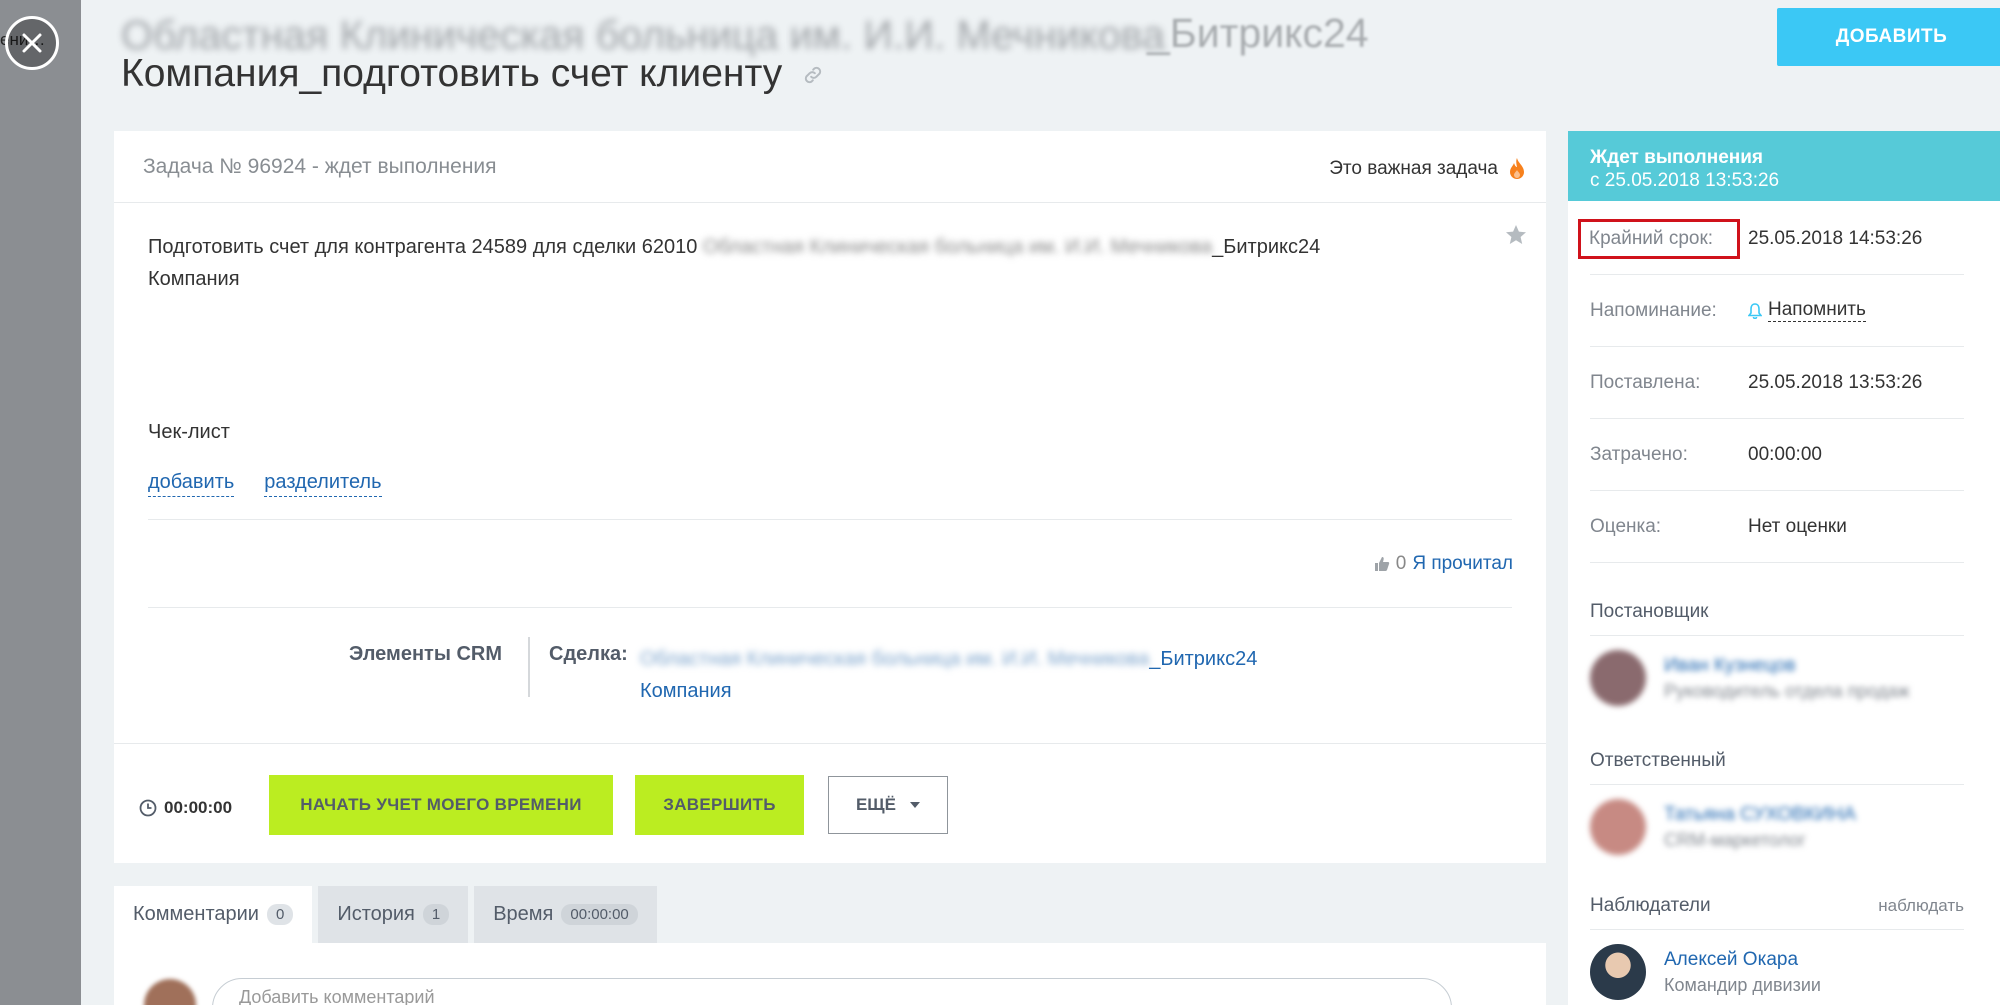 The image size is (2000, 1005). I want to click on checklist-title: Чек-лист, so click(189, 432).